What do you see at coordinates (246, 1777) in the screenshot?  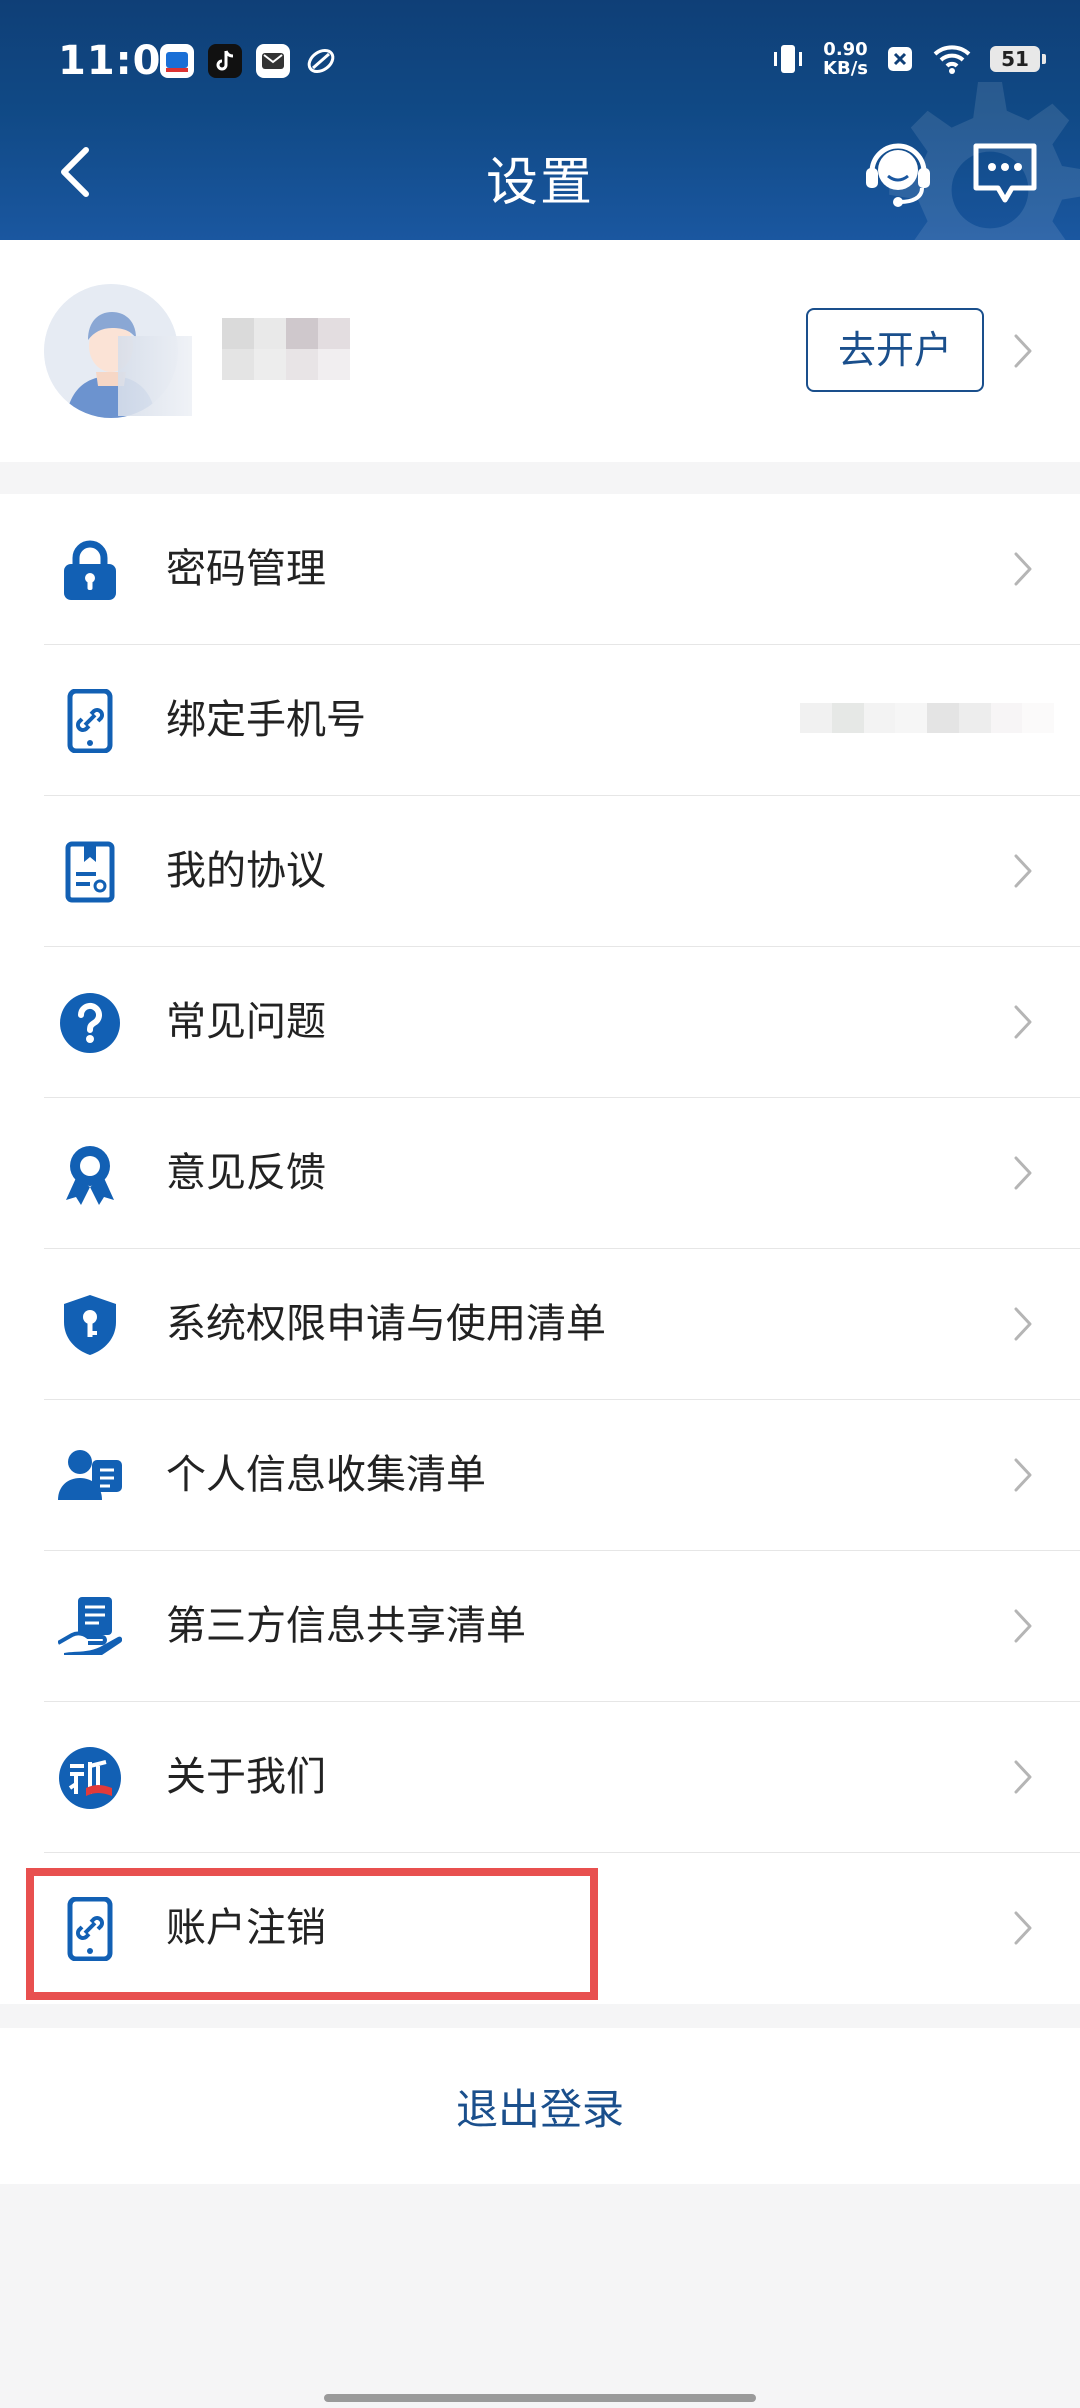 I see `settings-item-label: 关于我们` at bounding box center [246, 1777].